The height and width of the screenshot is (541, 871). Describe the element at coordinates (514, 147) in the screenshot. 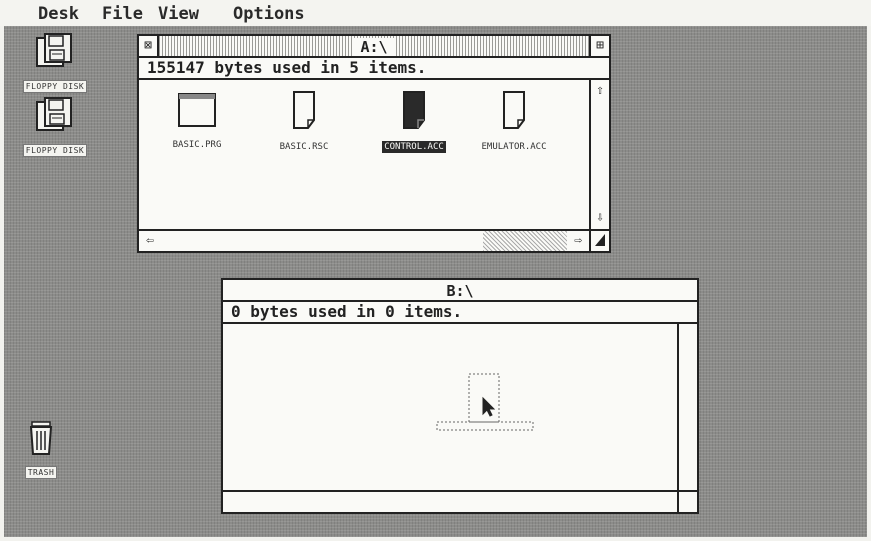

I see `file-name: EMULATOR.ACC` at that location.